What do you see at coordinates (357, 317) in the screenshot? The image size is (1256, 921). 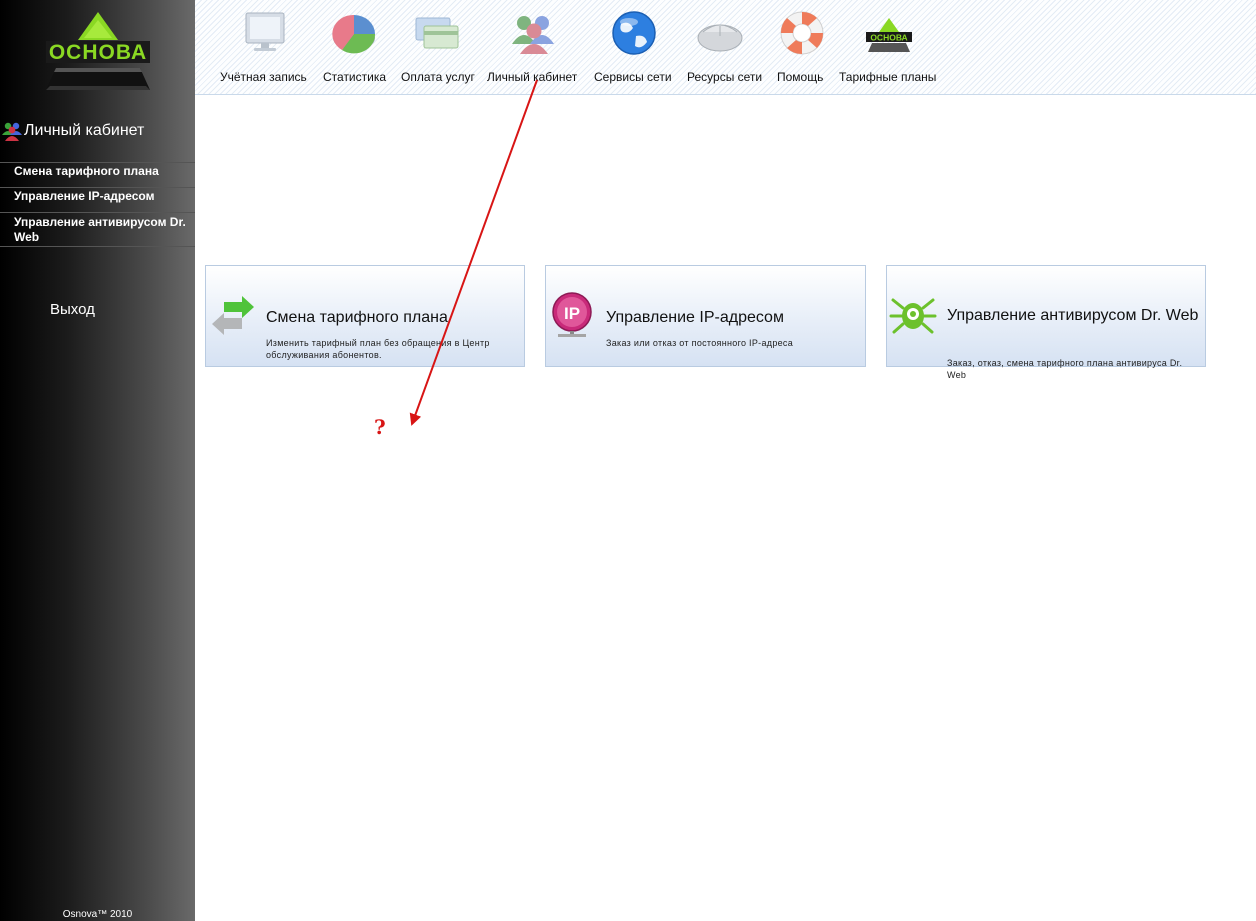 I see `card-change-tariff-title: Смена тарифного плана` at bounding box center [357, 317].